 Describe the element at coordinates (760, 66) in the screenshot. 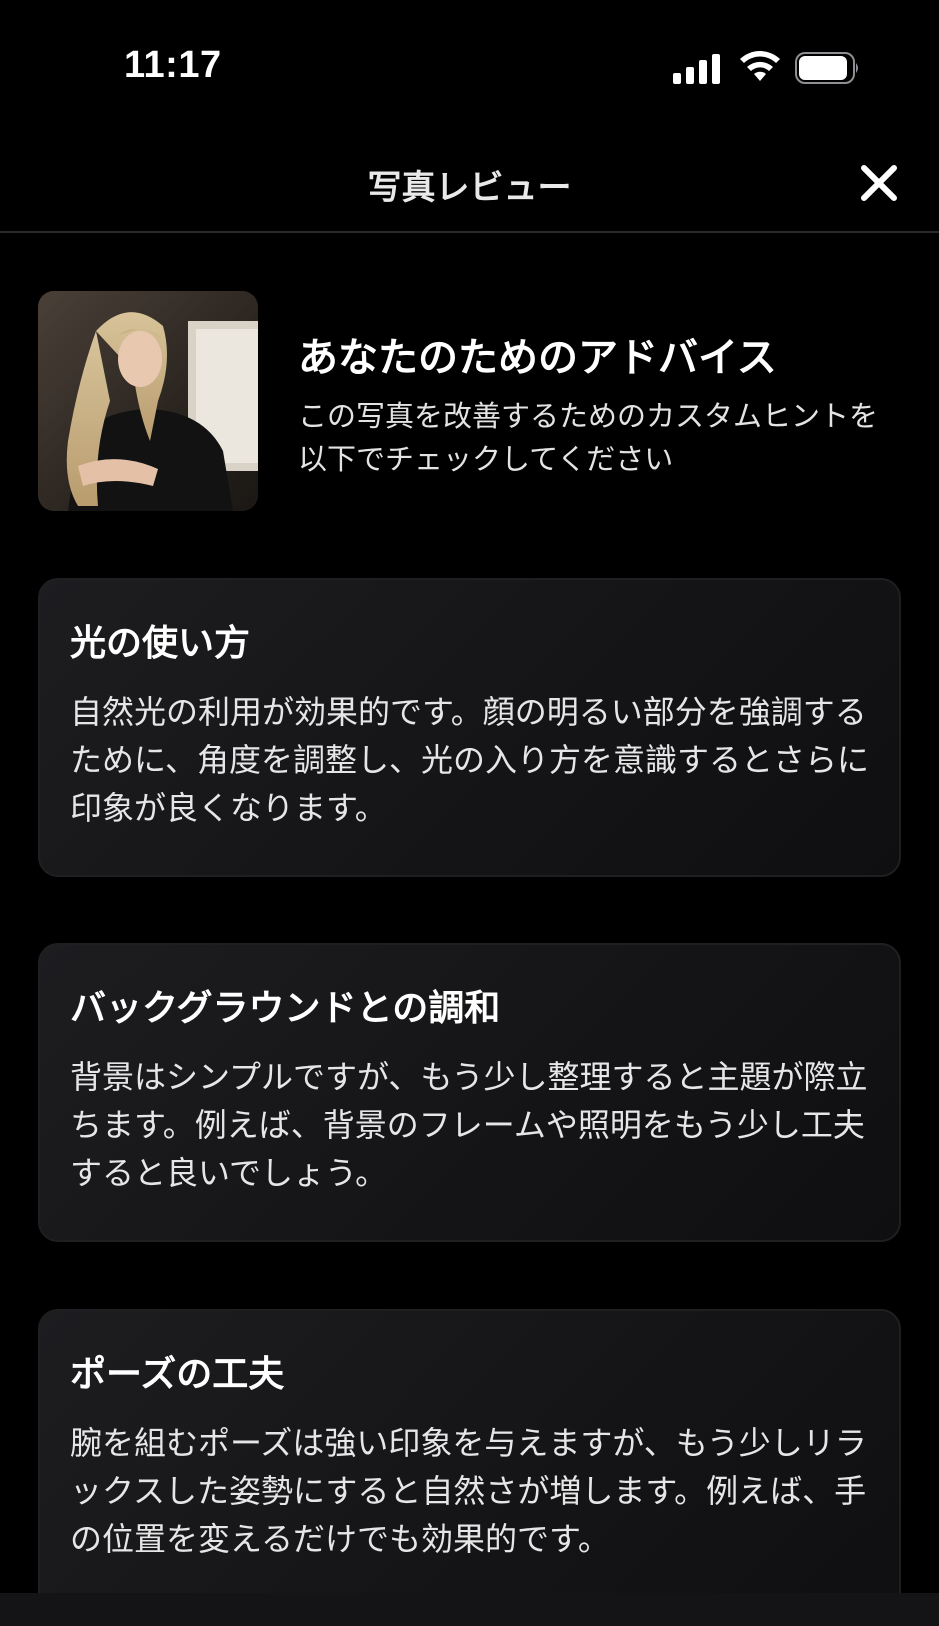

I see `wifi-icon` at that location.